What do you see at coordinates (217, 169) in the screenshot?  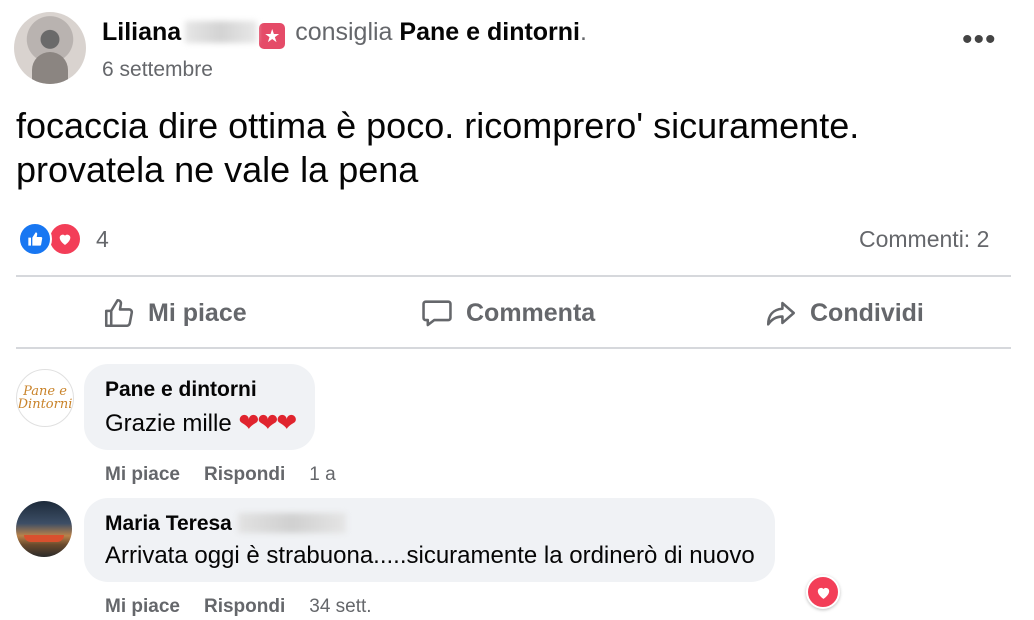 I see `post-body-line-2: provatela ne vale la pena` at bounding box center [217, 169].